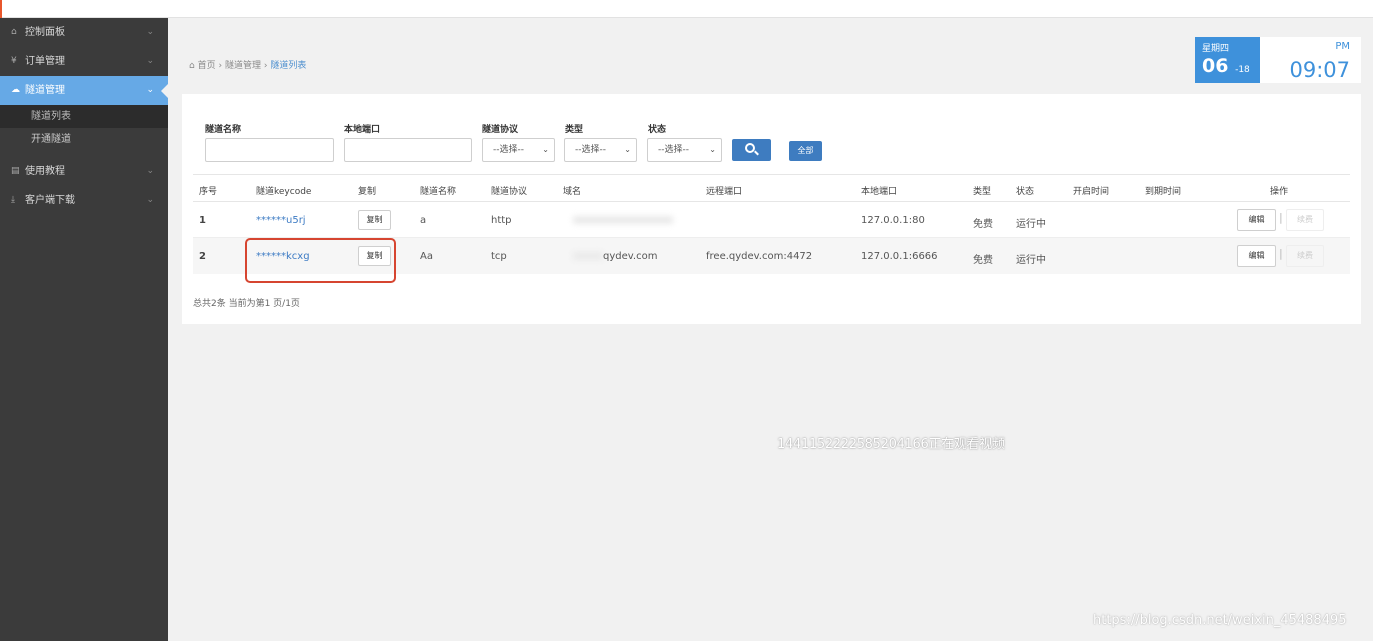 Image resolution: width=1373 pixels, height=641 pixels. I want to click on yen-icon: ¥, so click(14, 61).